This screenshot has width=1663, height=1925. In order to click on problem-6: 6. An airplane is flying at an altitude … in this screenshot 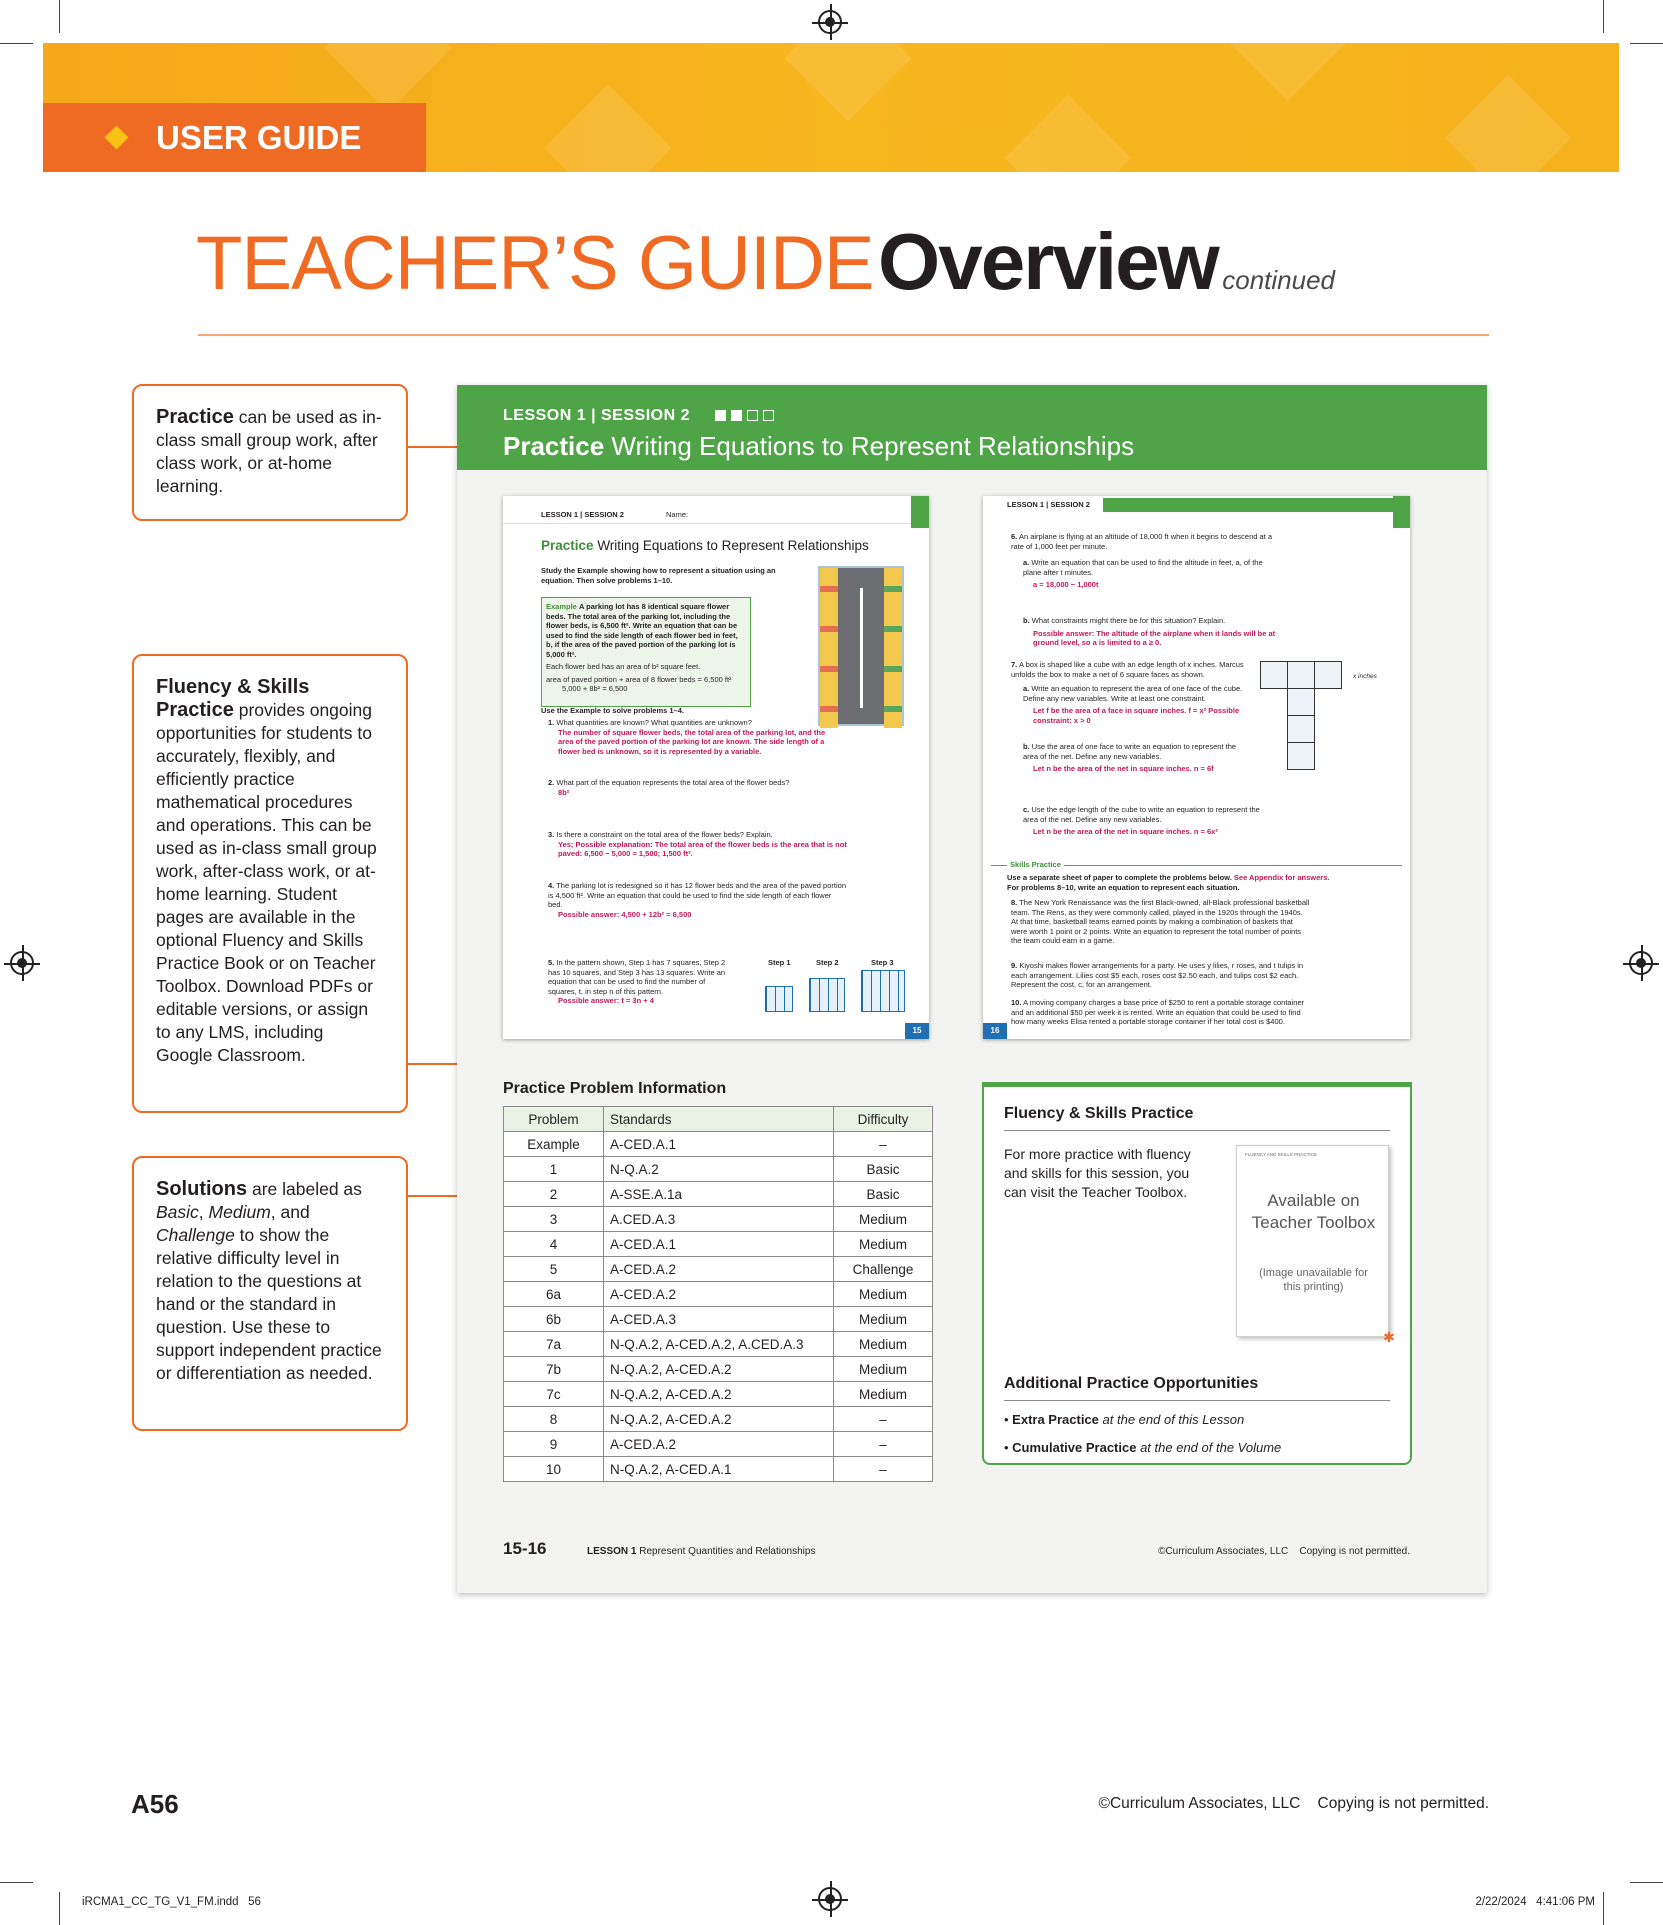, I will do `click(1146, 541)`.